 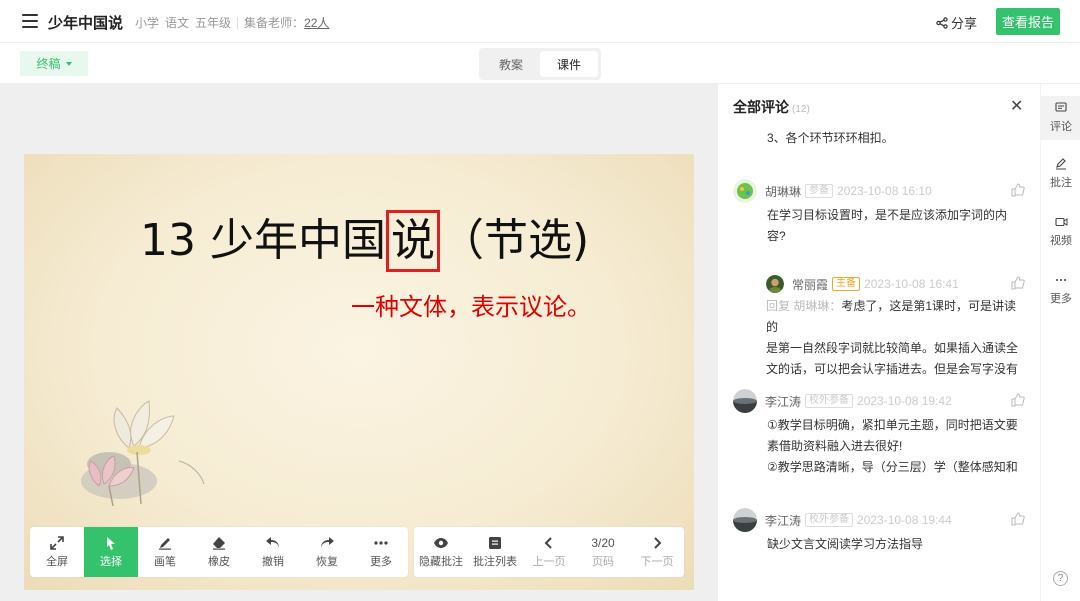 I want to click on comment-header: 李江涛 校外参备 2023-10-08 19:42, so click(x=879, y=401).